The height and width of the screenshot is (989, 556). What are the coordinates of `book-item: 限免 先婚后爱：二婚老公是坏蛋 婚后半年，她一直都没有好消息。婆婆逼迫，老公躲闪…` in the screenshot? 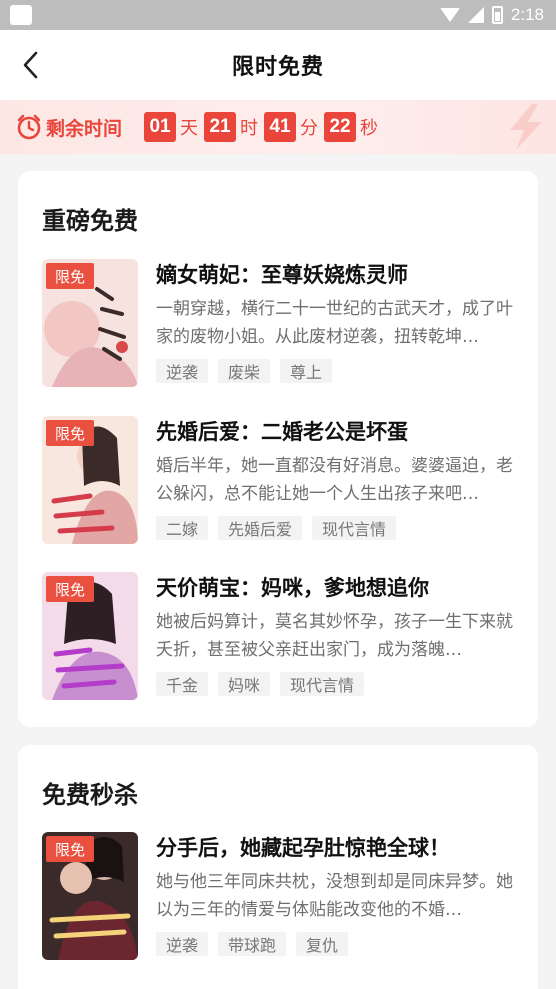 It's located at (282, 480).